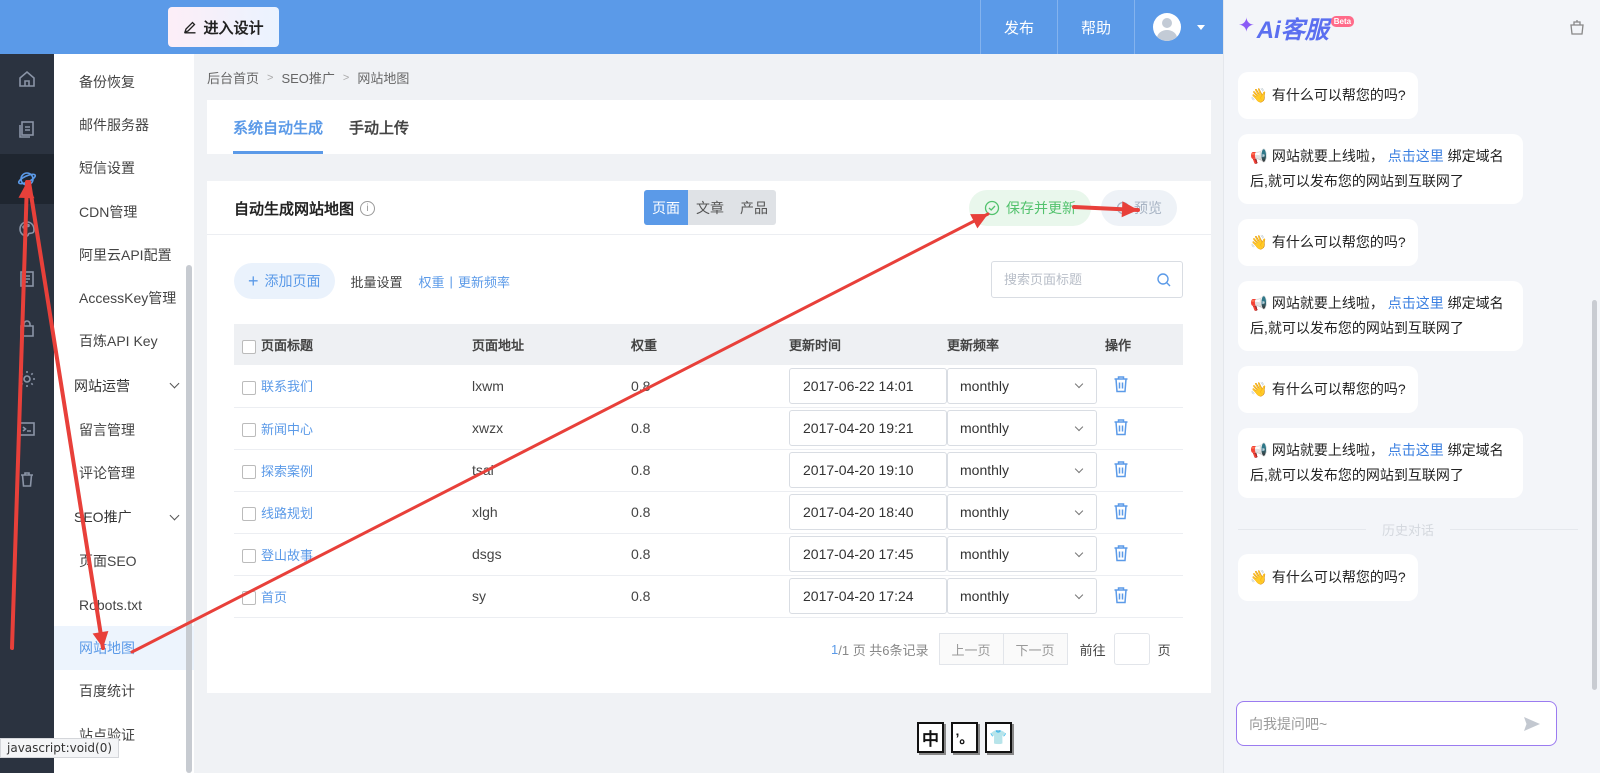 Image resolution: width=1600 pixels, height=773 pixels. Describe the element at coordinates (868, 470) in the screenshot. I see `update-time-input: 2017-04-20 19:10` at that location.